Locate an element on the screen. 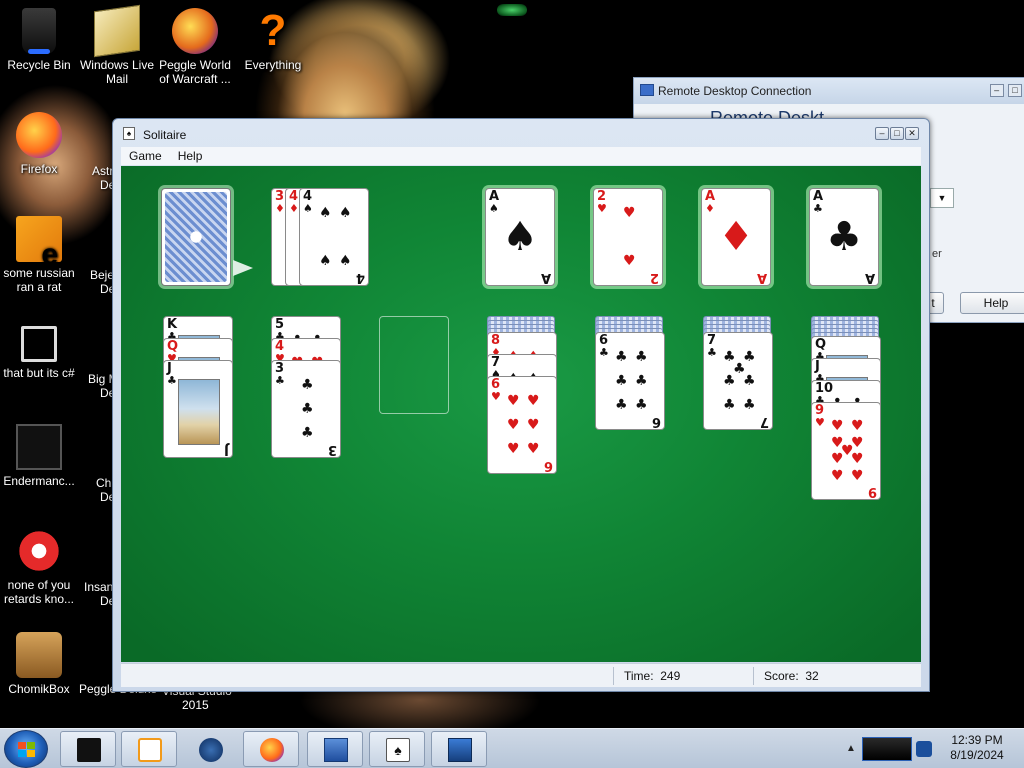 The image size is (1024, 768). card: 9 ♥ ♥ ♥ ♥ ♥ ♥ ♥ ♥ ♥ ♥ 9 is located at coordinates (846, 451).